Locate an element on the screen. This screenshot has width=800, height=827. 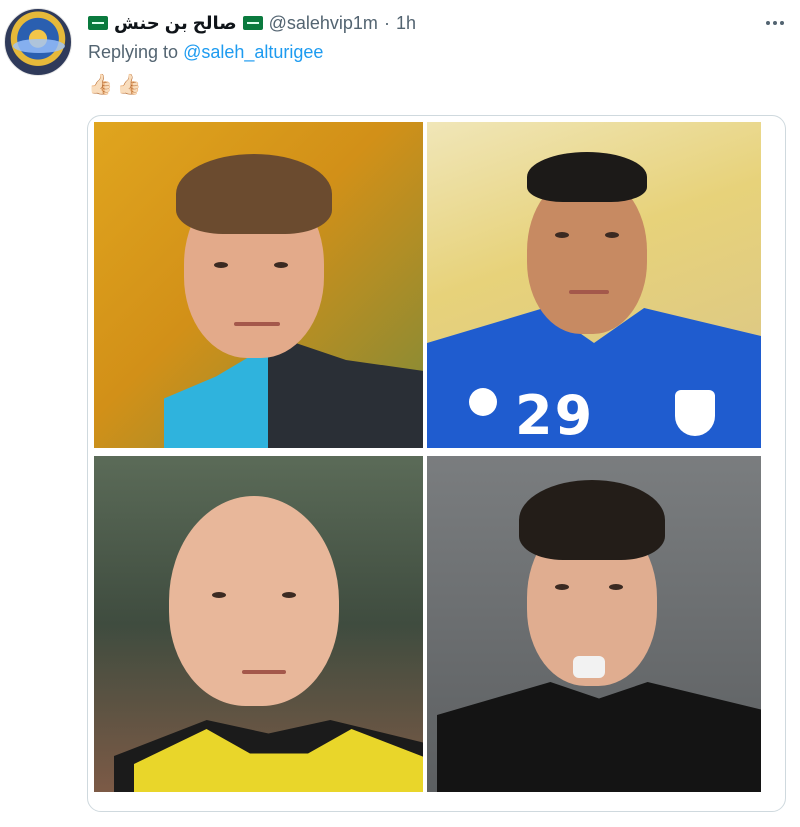
timestamp: 1h is located at coordinates (406, 23).